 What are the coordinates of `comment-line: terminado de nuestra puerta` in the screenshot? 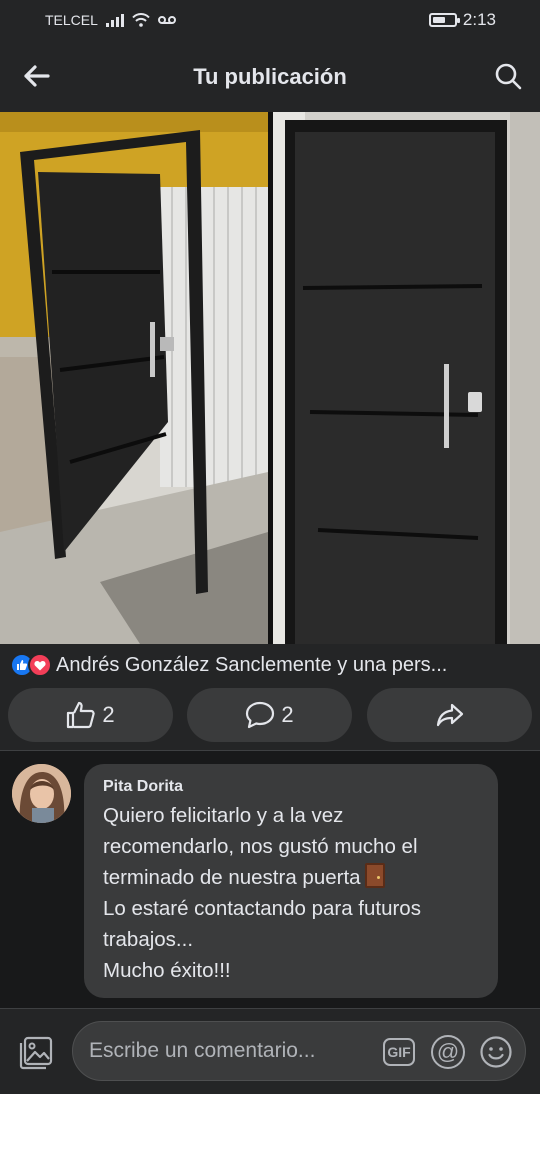 It's located at (232, 877).